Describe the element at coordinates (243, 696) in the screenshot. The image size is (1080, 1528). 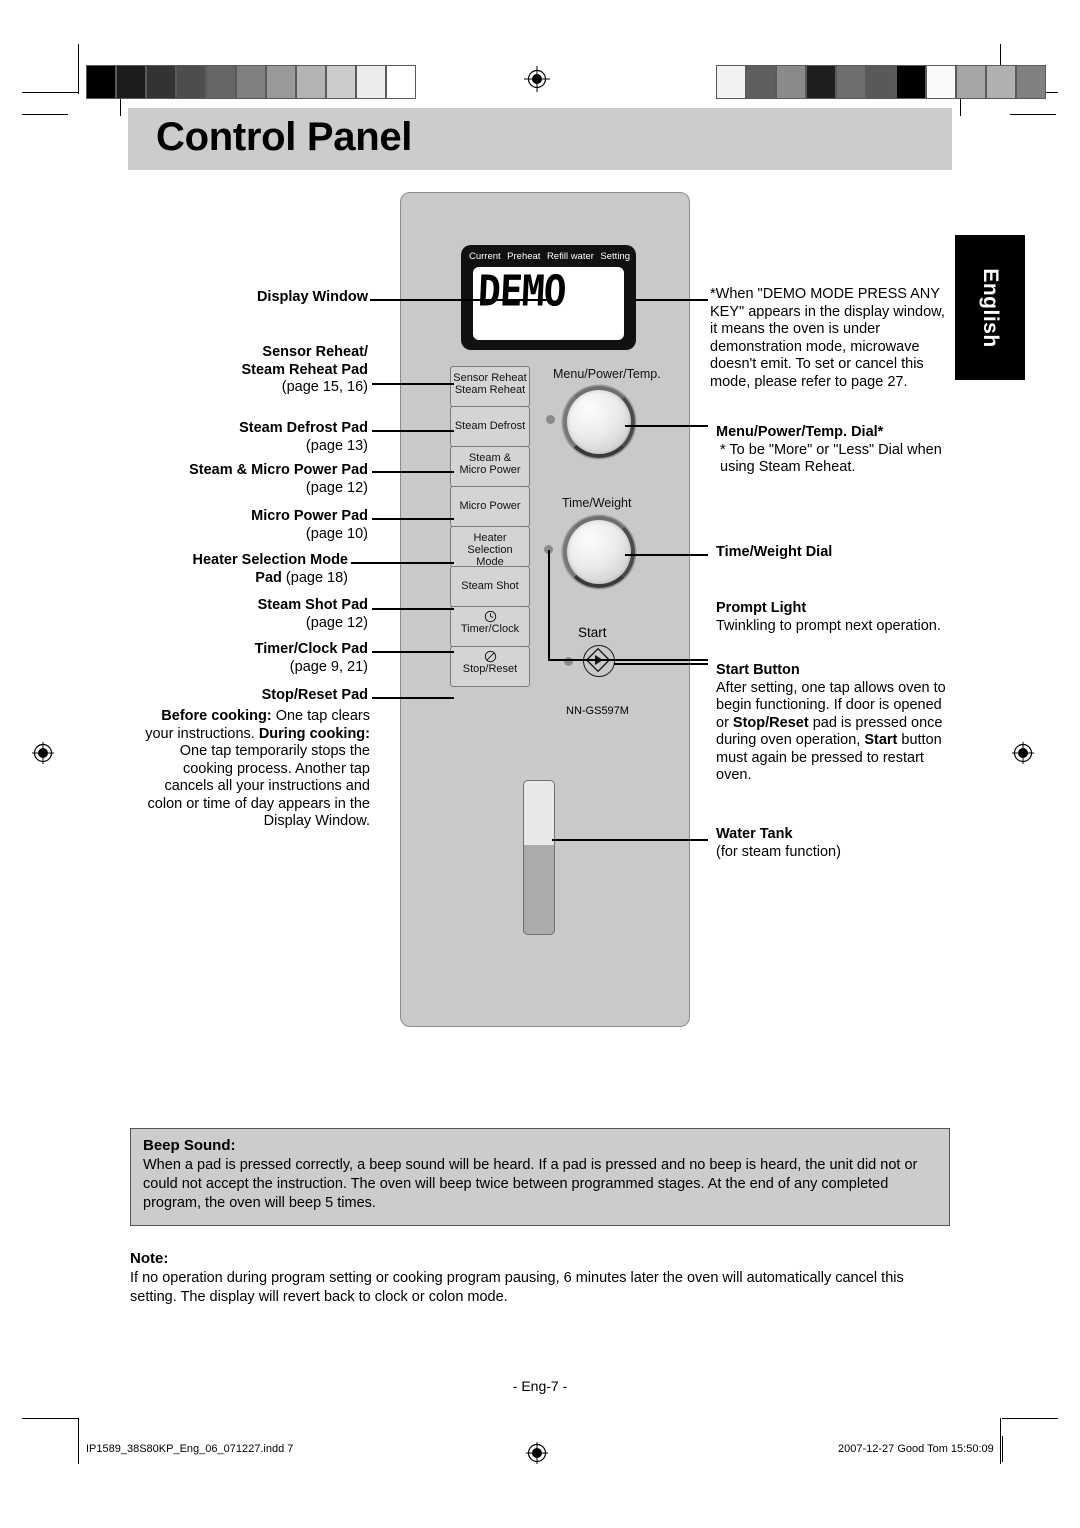
I see `callout-stop-reset: Stop/Reset Pad` at that location.